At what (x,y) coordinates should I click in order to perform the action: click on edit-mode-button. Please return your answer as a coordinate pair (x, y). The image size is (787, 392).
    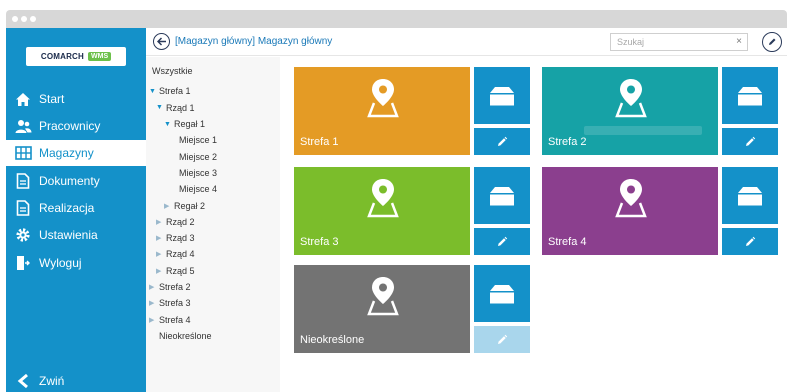
    Looking at the image, I should click on (772, 42).